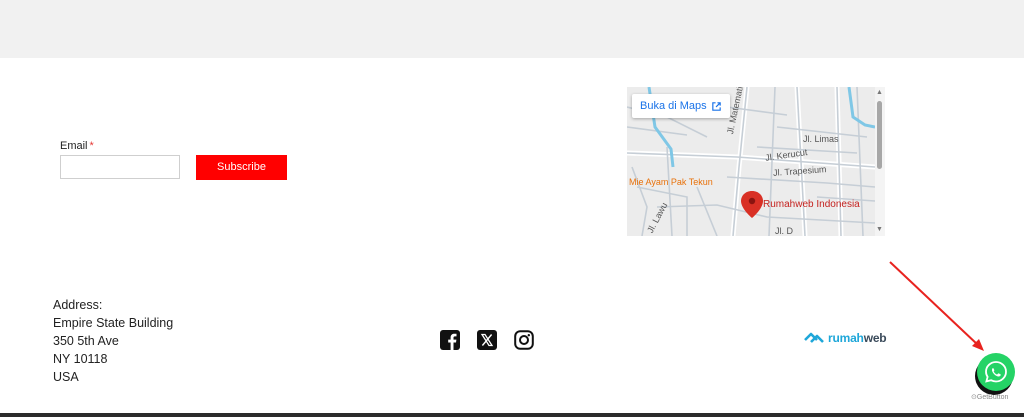 The width and height of the screenshot is (1024, 417). Describe the element at coordinates (80, 359) in the screenshot. I see `address-line: NY 10118` at that location.